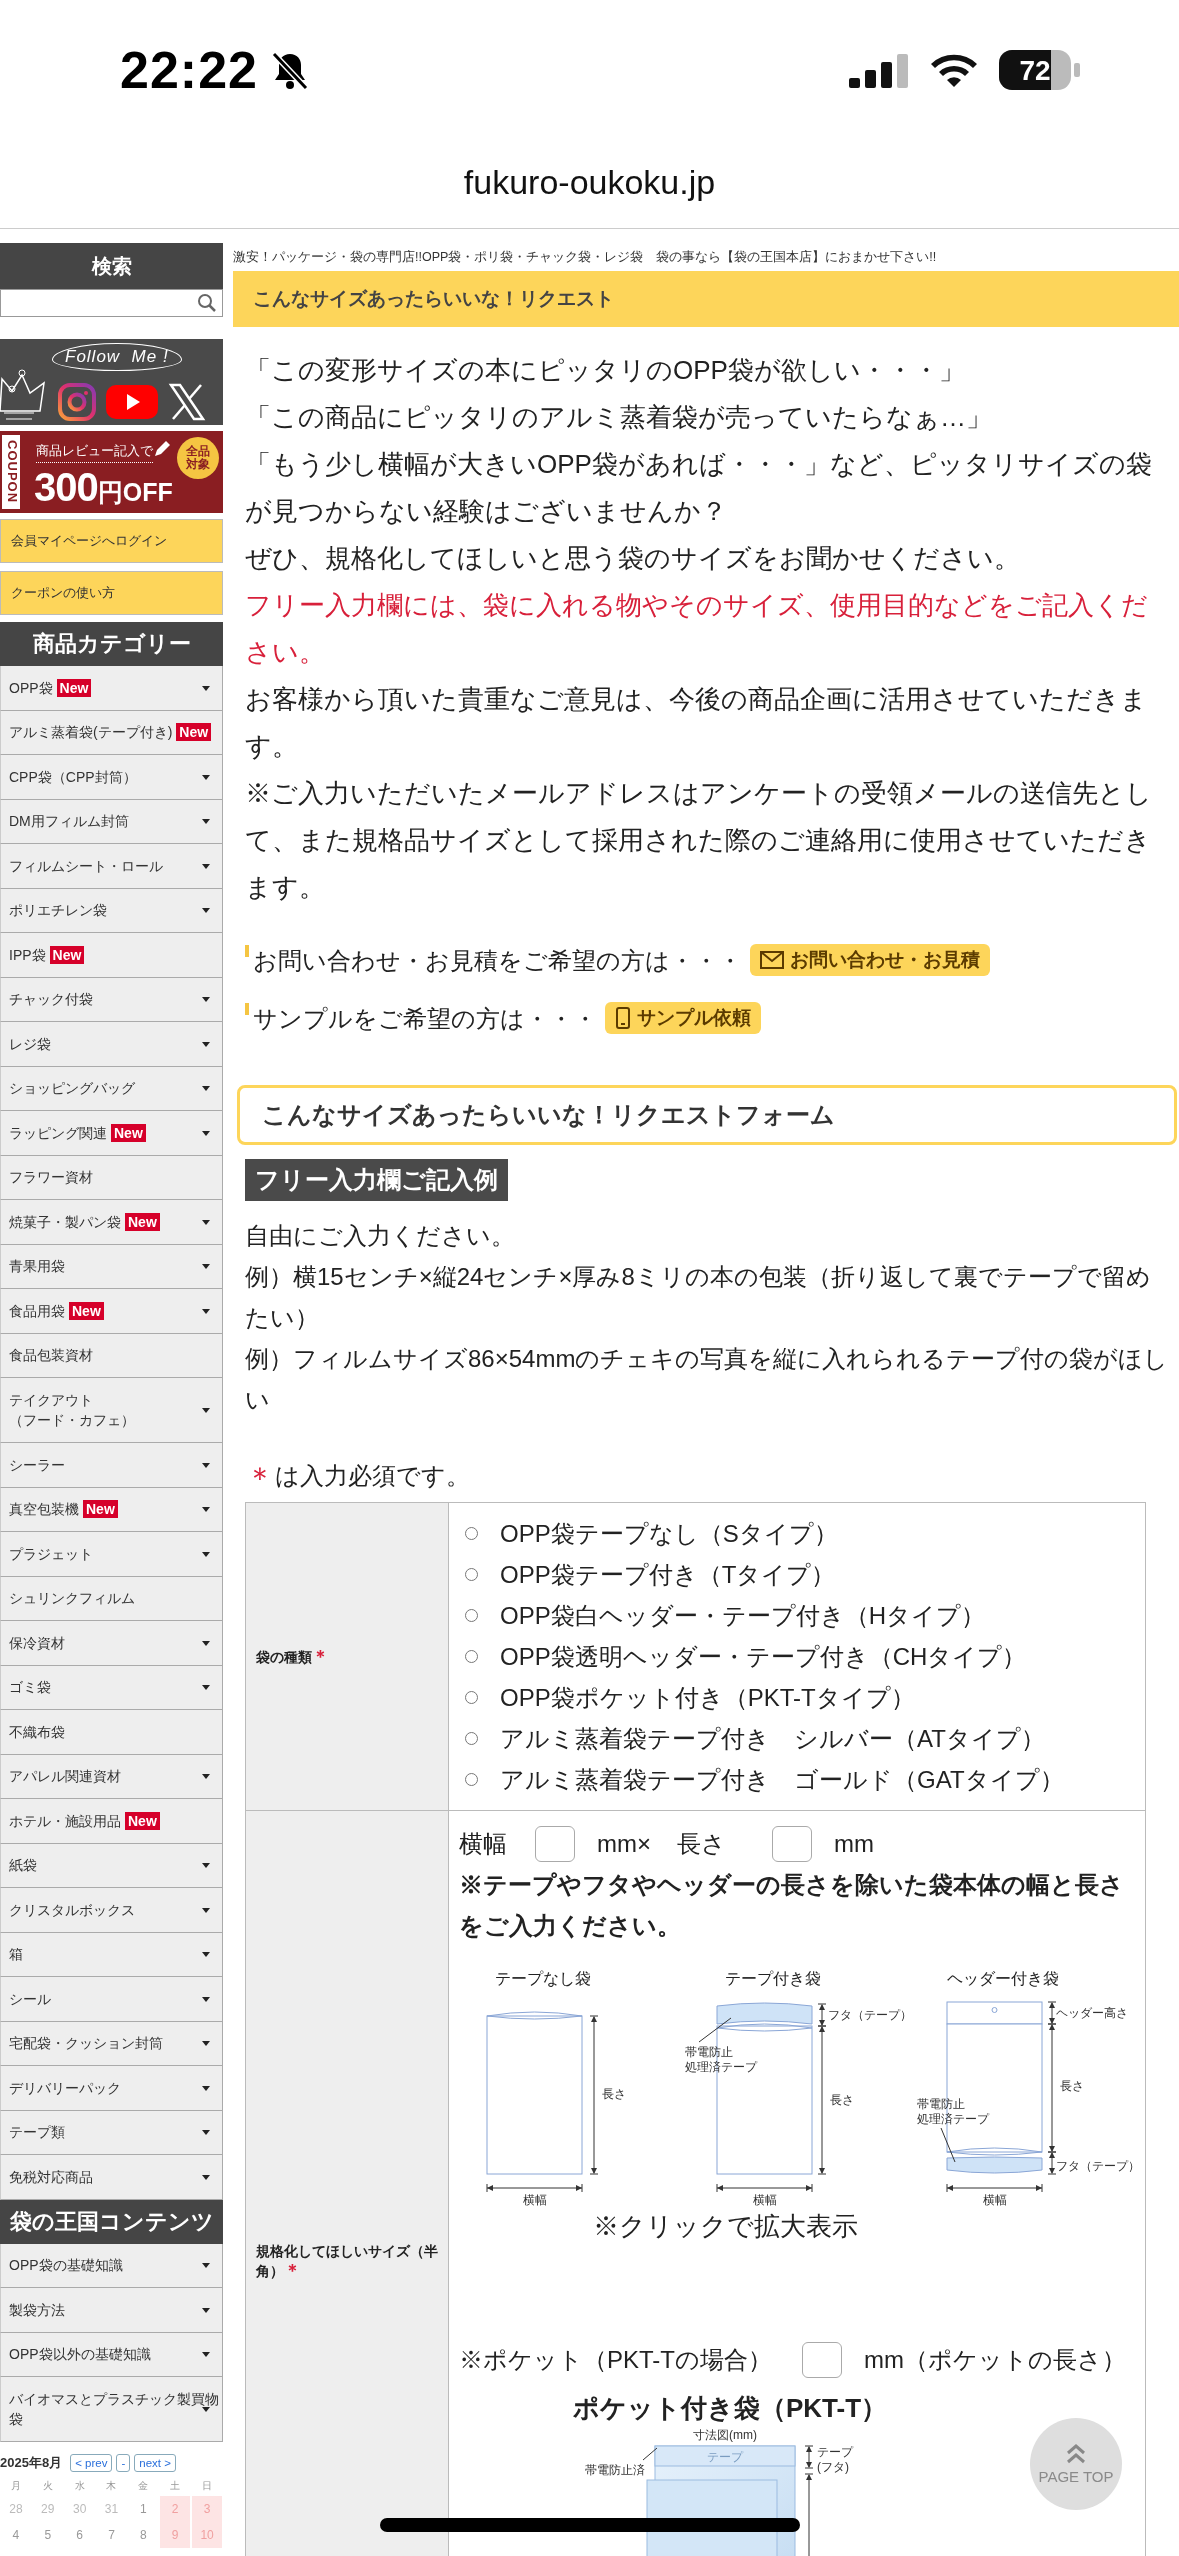  What do you see at coordinates (132, 402) in the screenshot?
I see `play-icon` at bounding box center [132, 402].